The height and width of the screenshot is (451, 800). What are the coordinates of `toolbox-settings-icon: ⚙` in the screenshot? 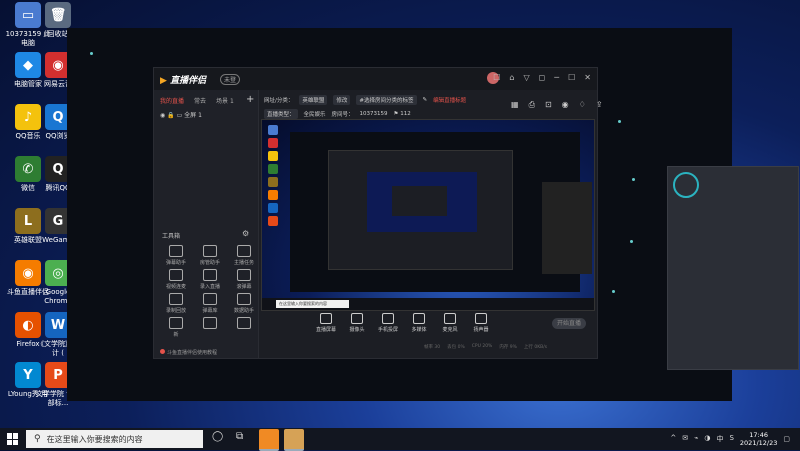 It's located at (245, 233).